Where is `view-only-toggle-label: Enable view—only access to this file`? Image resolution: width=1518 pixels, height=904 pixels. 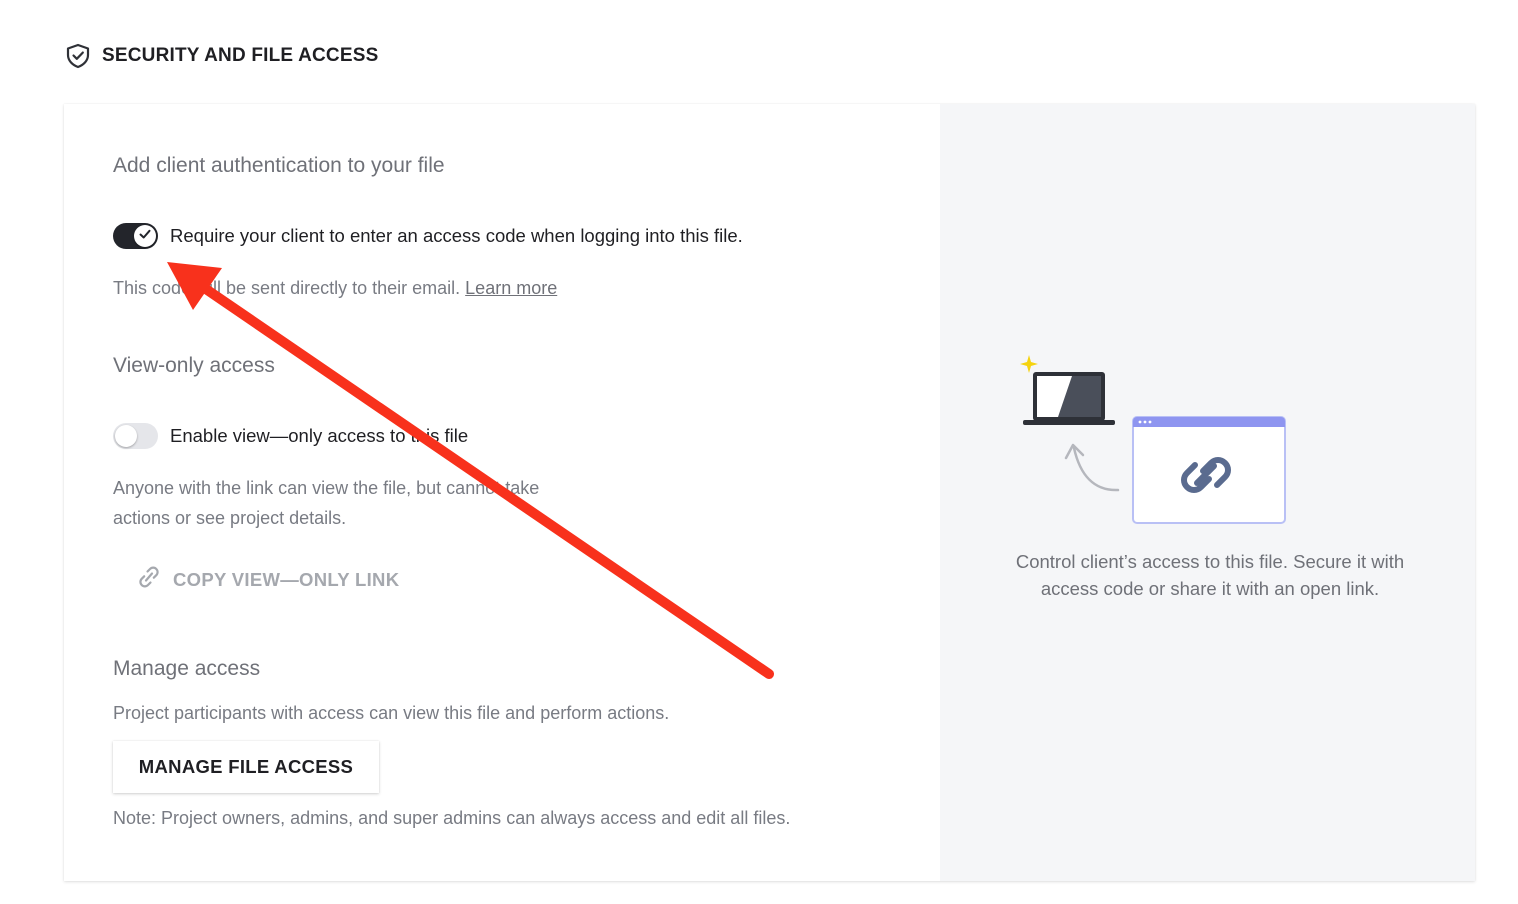 view-only-toggle-label: Enable view—only access to this file is located at coordinates (319, 435).